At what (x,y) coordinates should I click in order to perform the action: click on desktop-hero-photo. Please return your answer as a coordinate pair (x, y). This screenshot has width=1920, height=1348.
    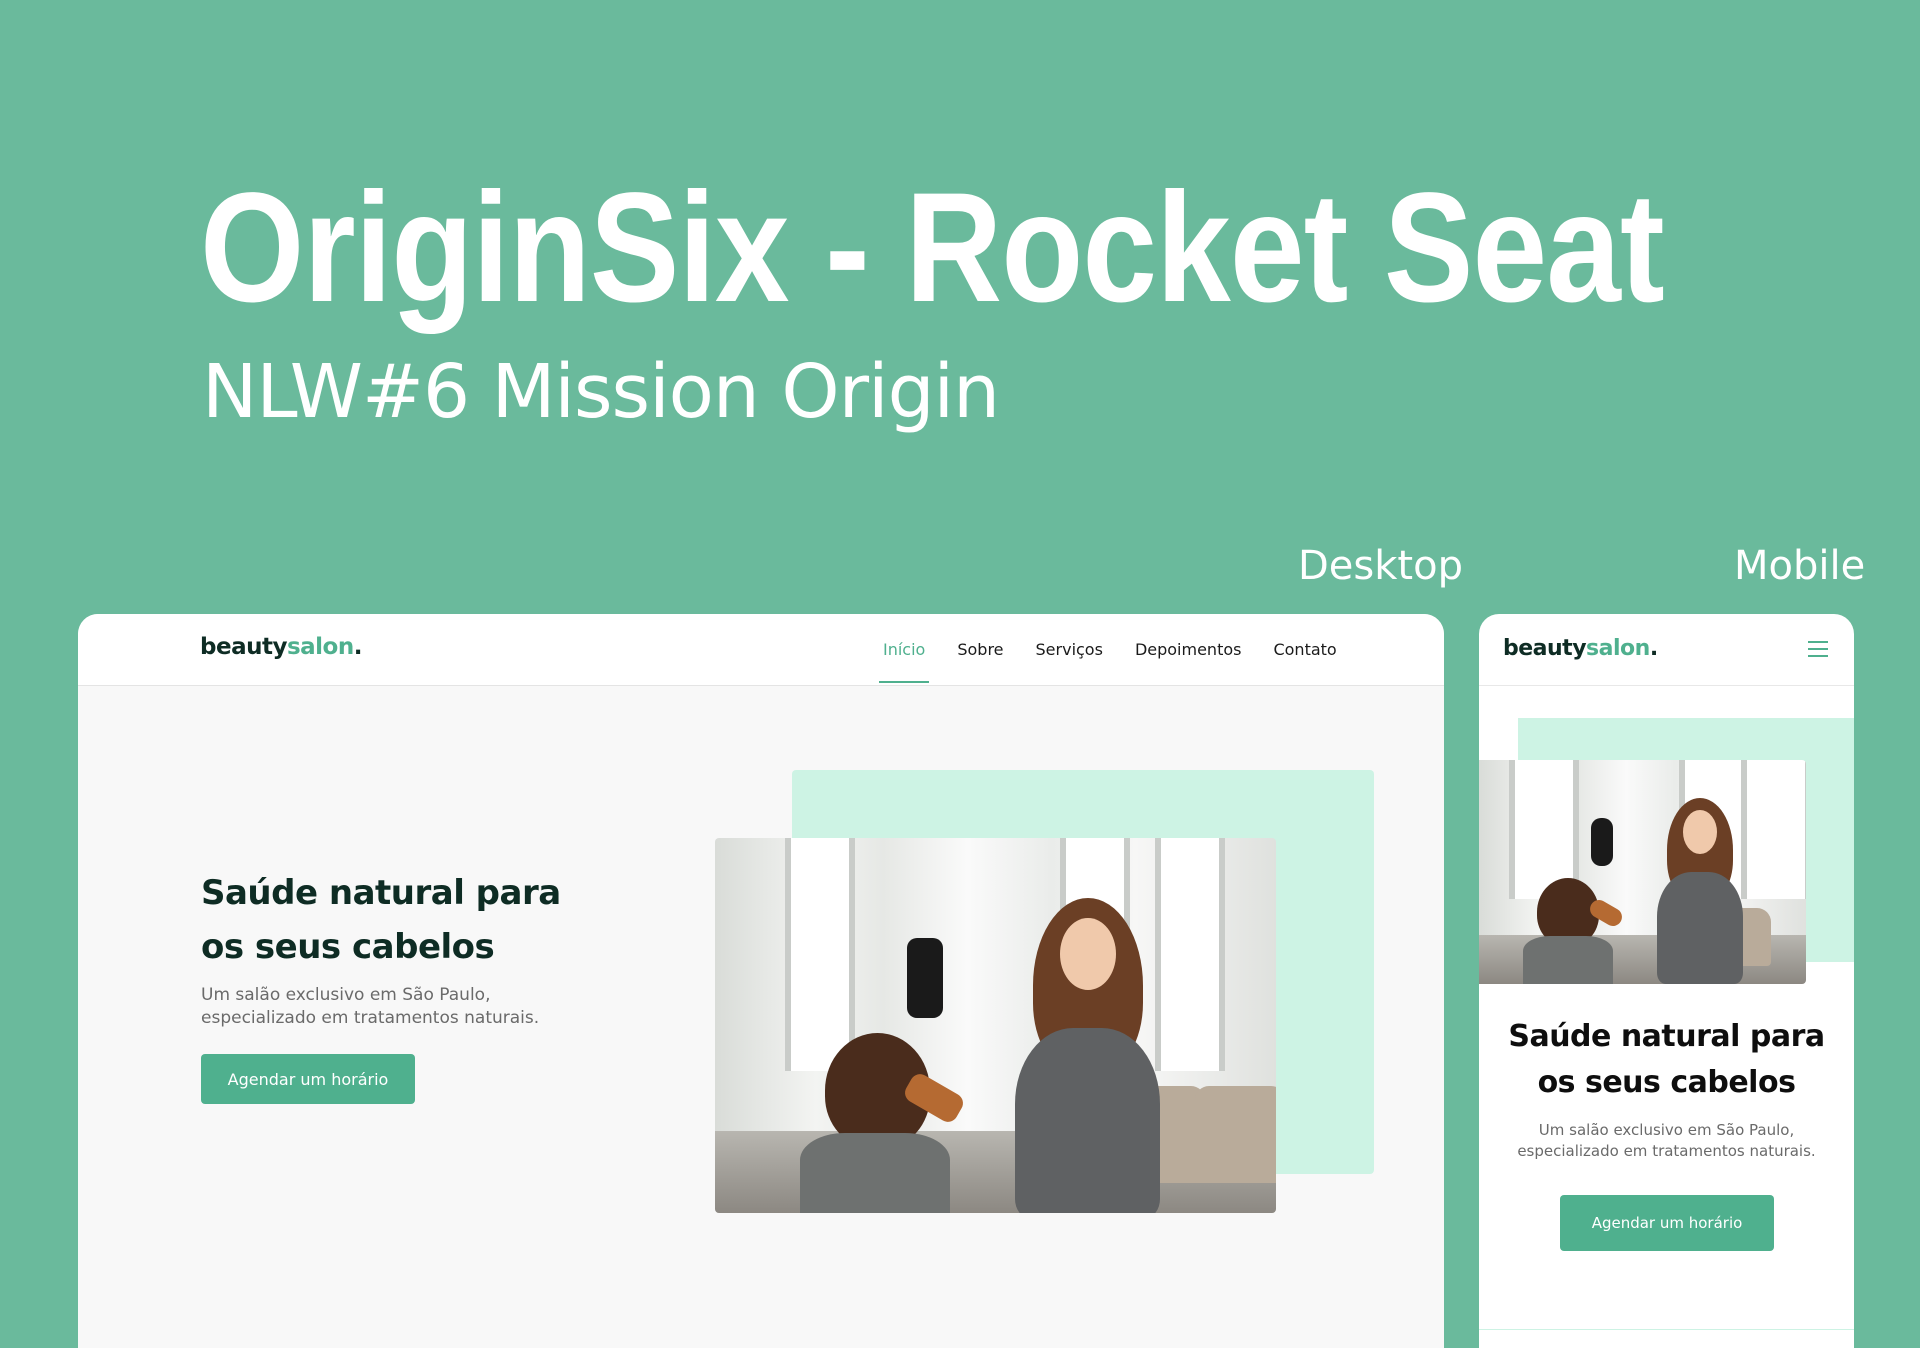
    Looking at the image, I should click on (995, 1025).